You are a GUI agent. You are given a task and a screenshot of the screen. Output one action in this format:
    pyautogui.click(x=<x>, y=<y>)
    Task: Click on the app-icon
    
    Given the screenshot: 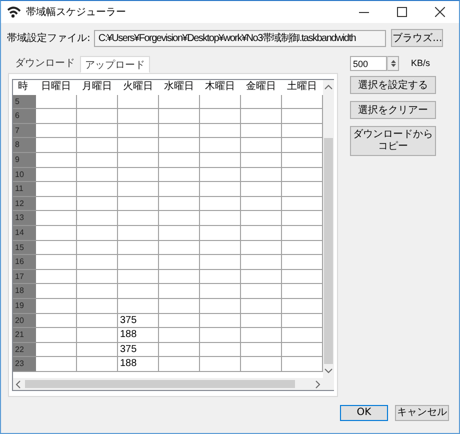 What is the action you would take?
    pyautogui.click(x=14, y=12)
    